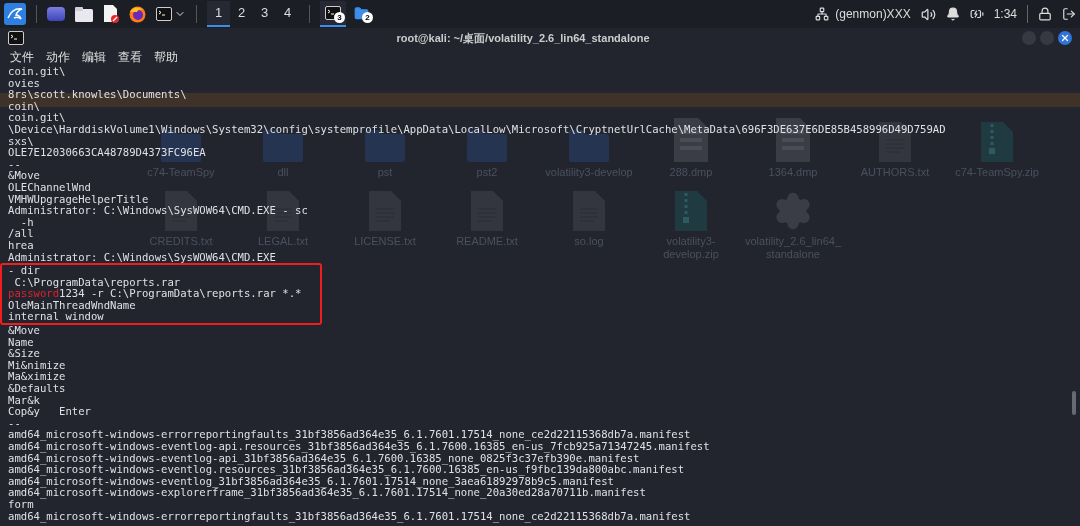 The image size is (1080, 526). What do you see at coordinates (346, 470) in the screenshot?
I see `terminal-line: amd64_microsoft-windows-eventlog.resources_31bf3856ad364e35_6.1.7600.16385_en-us_f9fbc139da800abc.manifest` at bounding box center [346, 470].